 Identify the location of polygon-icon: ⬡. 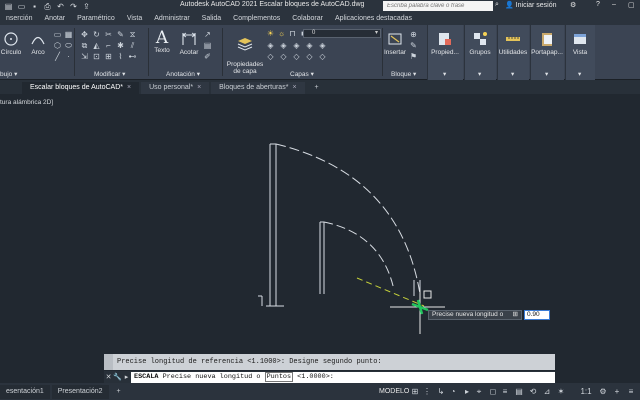
(57, 45).